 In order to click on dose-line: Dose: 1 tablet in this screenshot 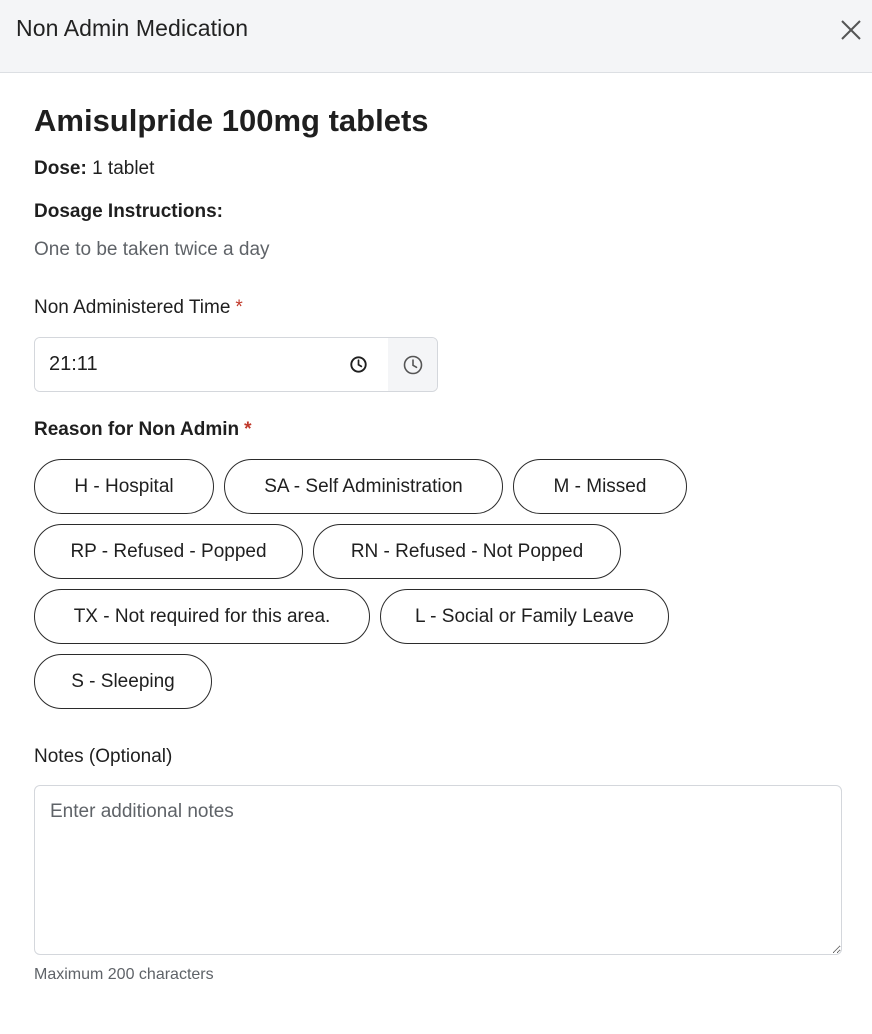, I will do `click(94, 169)`.